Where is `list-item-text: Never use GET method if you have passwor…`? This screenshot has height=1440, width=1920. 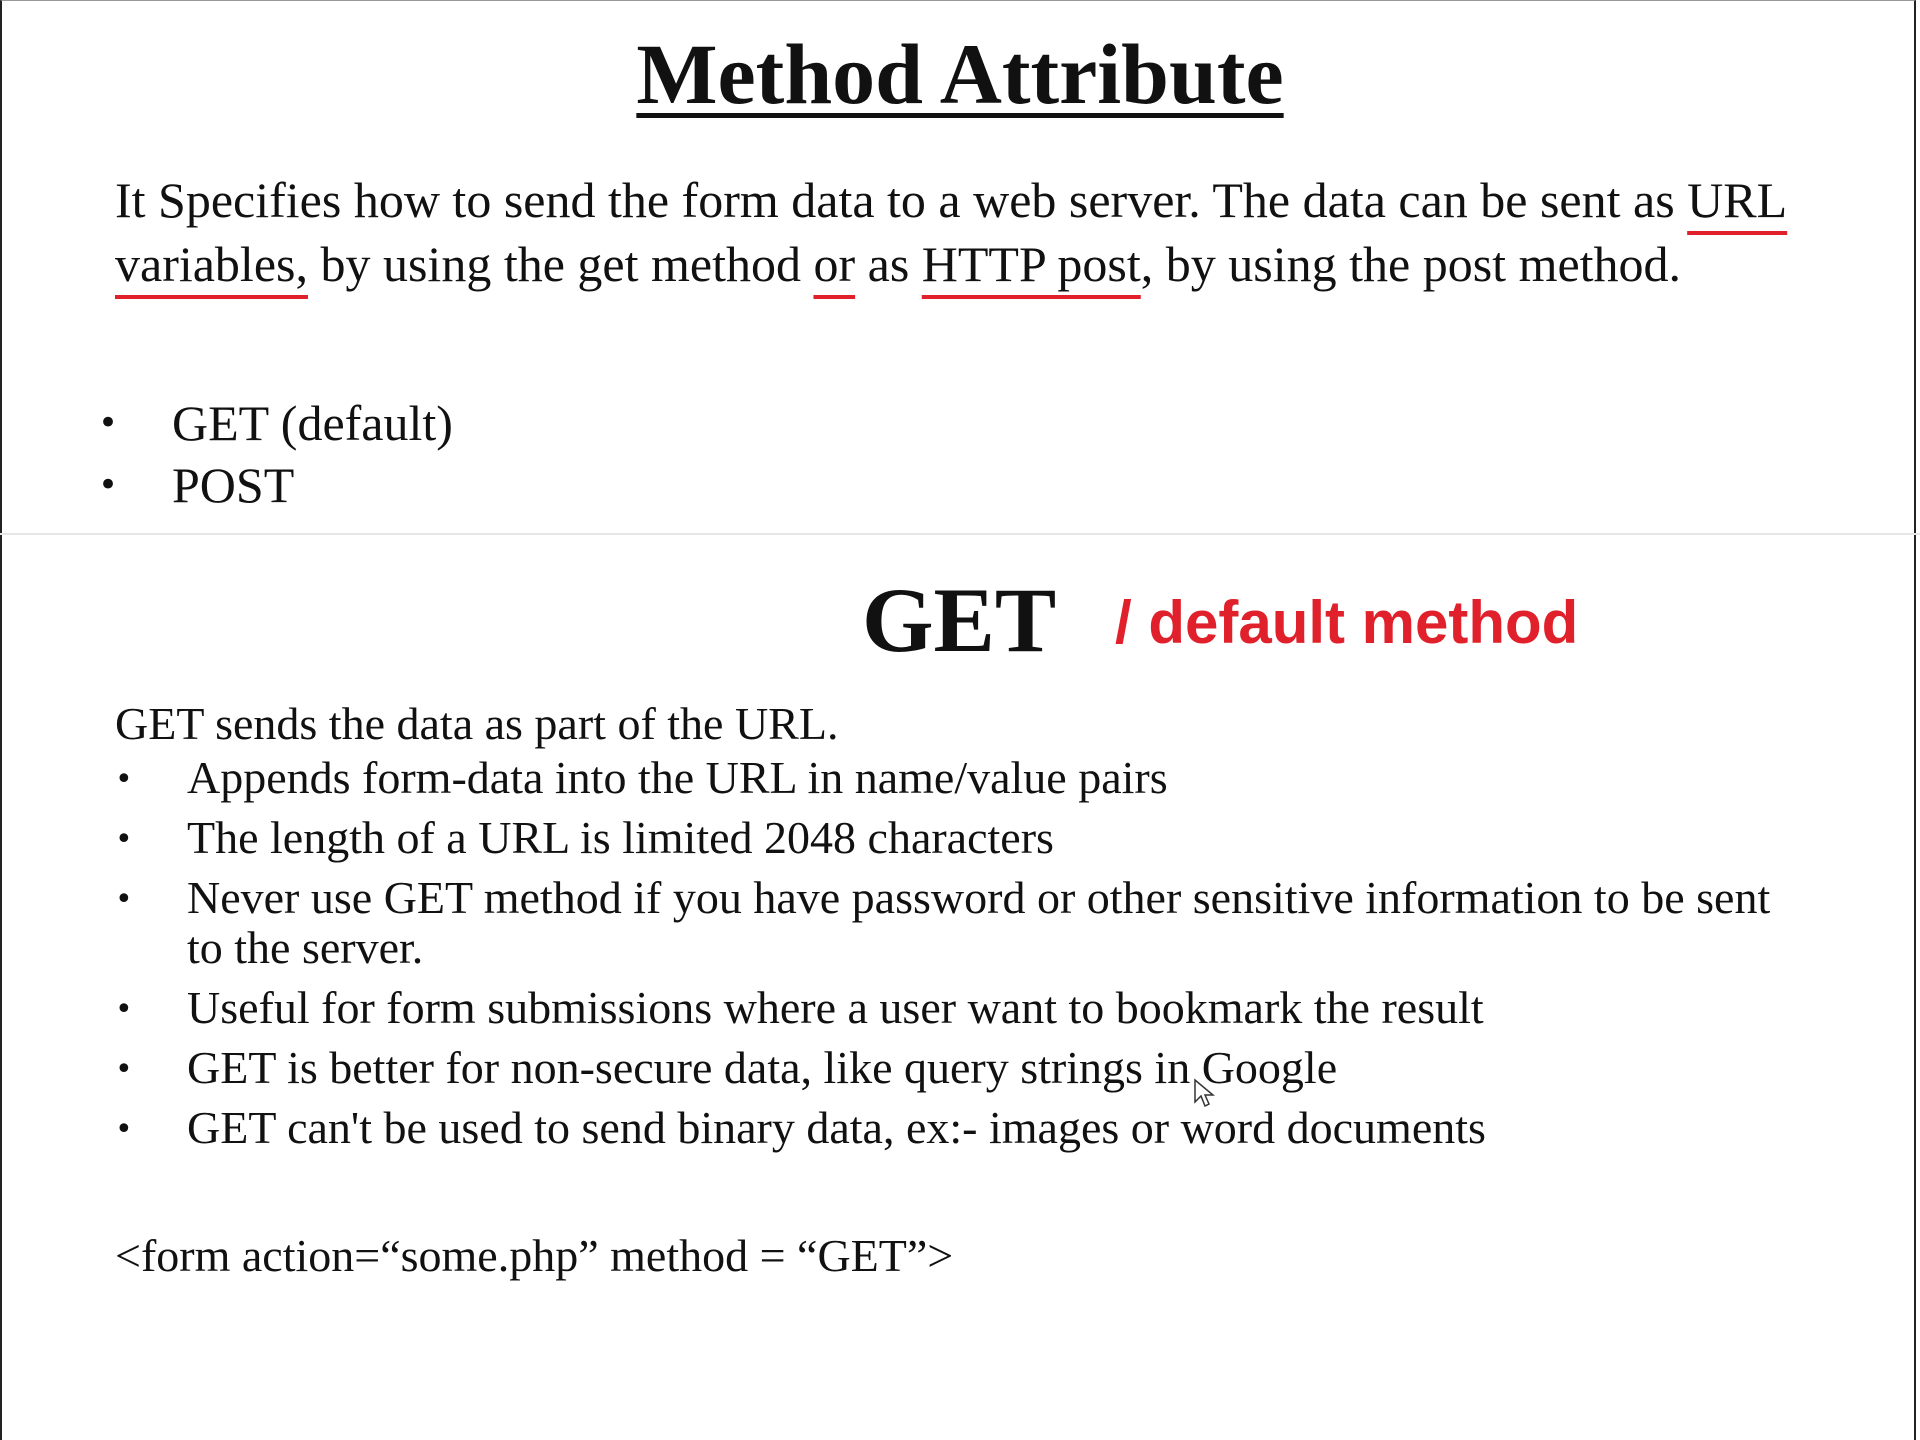 list-item-text: Never use GET method if you have passwor… is located at coordinates (979, 922).